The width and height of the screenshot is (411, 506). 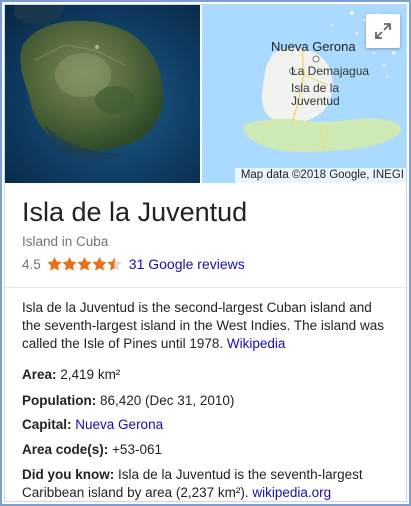 What do you see at coordinates (256, 343) in the screenshot?
I see `wikipedia-link: Wikipedia` at bounding box center [256, 343].